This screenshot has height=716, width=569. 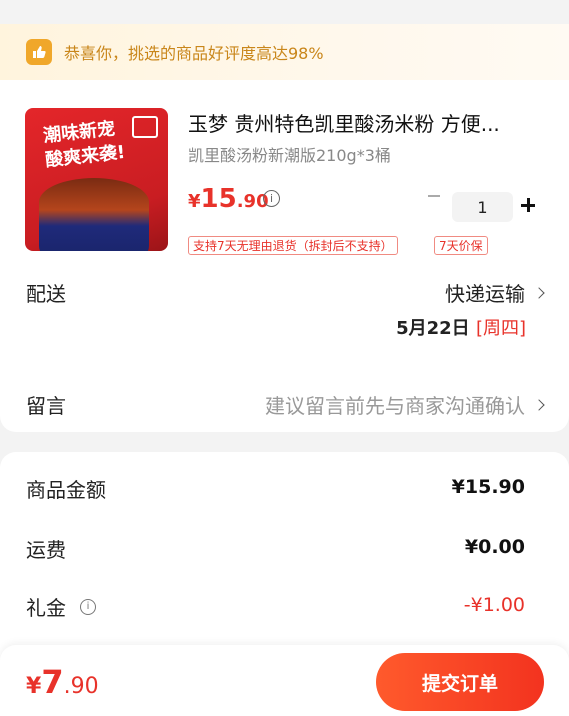 I want to click on price-info-icon: i, so click(x=271, y=198).